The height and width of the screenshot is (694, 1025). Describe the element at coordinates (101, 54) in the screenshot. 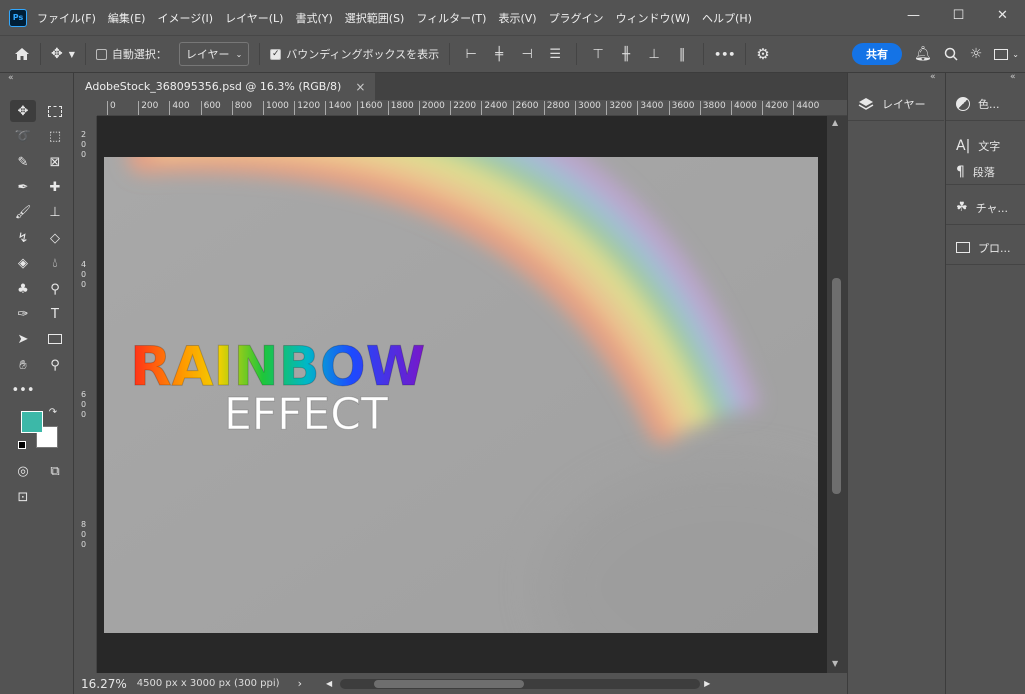

I see `checkbox-unchecked-icon` at that location.